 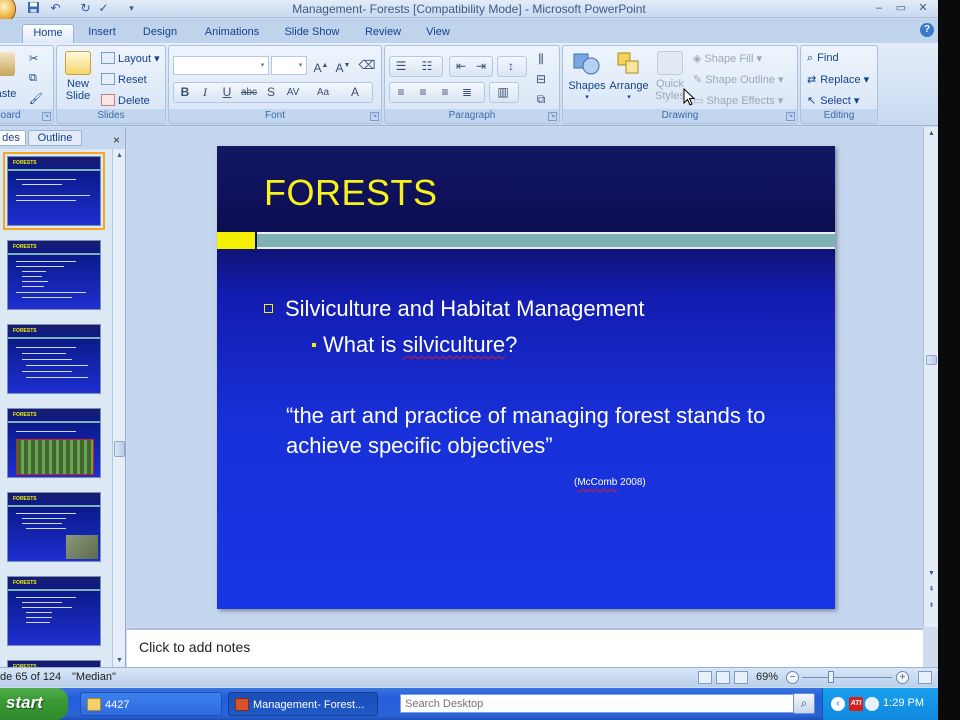 What do you see at coordinates (925, 677) in the screenshot?
I see `fit-to-window-icon` at bounding box center [925, 677].